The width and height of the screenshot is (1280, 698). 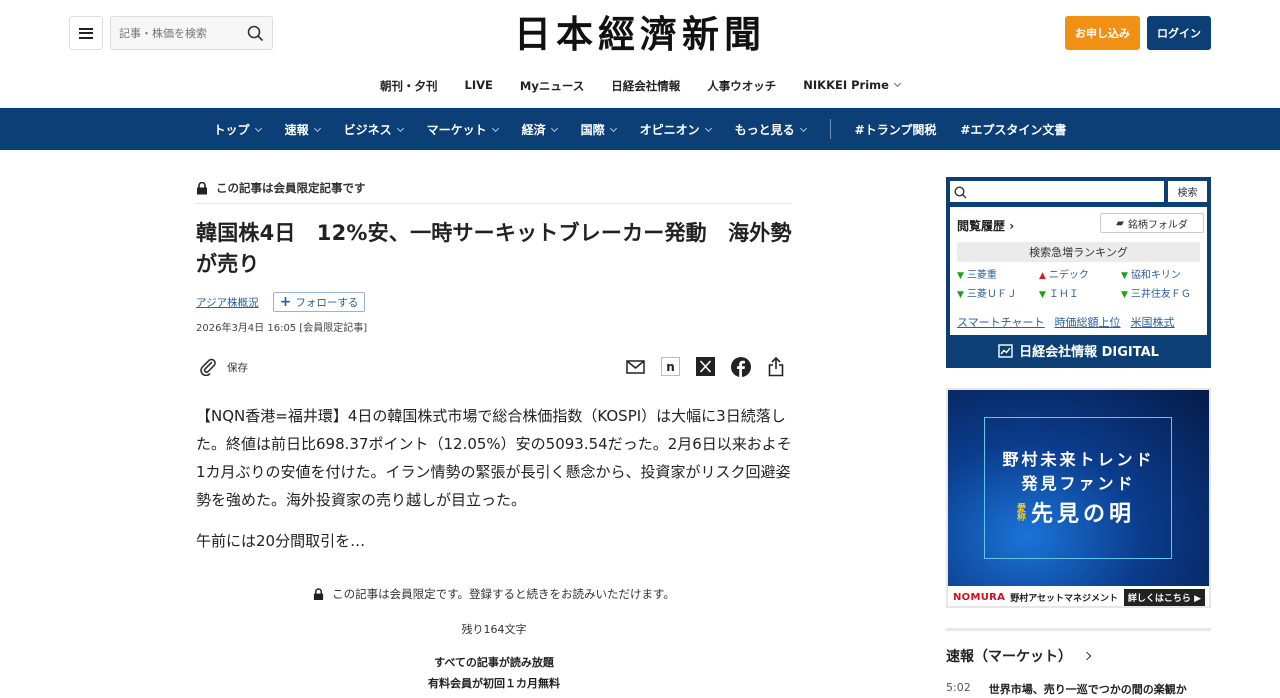 What do you see at coordinates (1078, 629) in the screenshot?
I see `sidebar-divider` at bounding box center [1078, 629].